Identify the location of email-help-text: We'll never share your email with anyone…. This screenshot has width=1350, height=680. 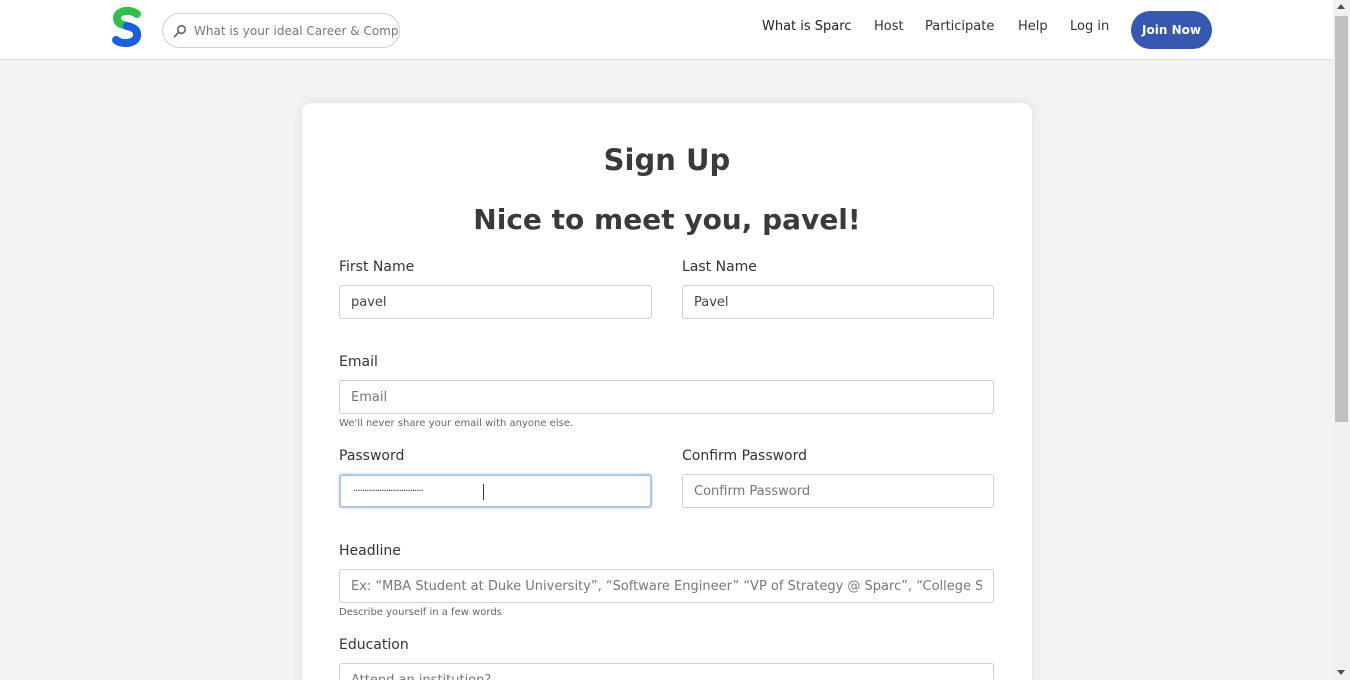
(456, 423).